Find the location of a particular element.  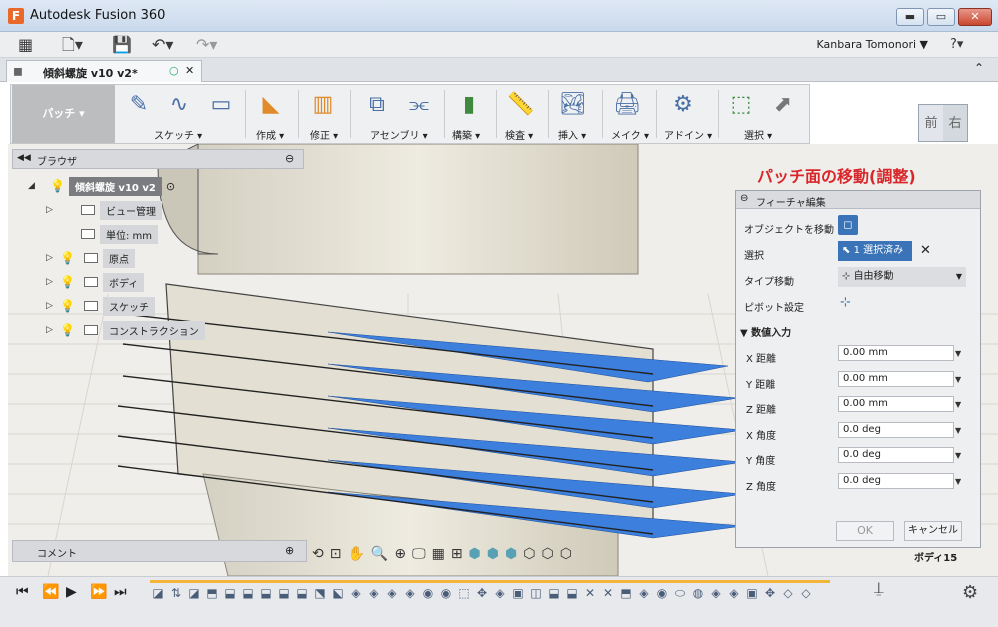

tree-root: ◢ 💡 傾斜螺旋 v10 v2 ⊙ is located at coordinates (116, 186).